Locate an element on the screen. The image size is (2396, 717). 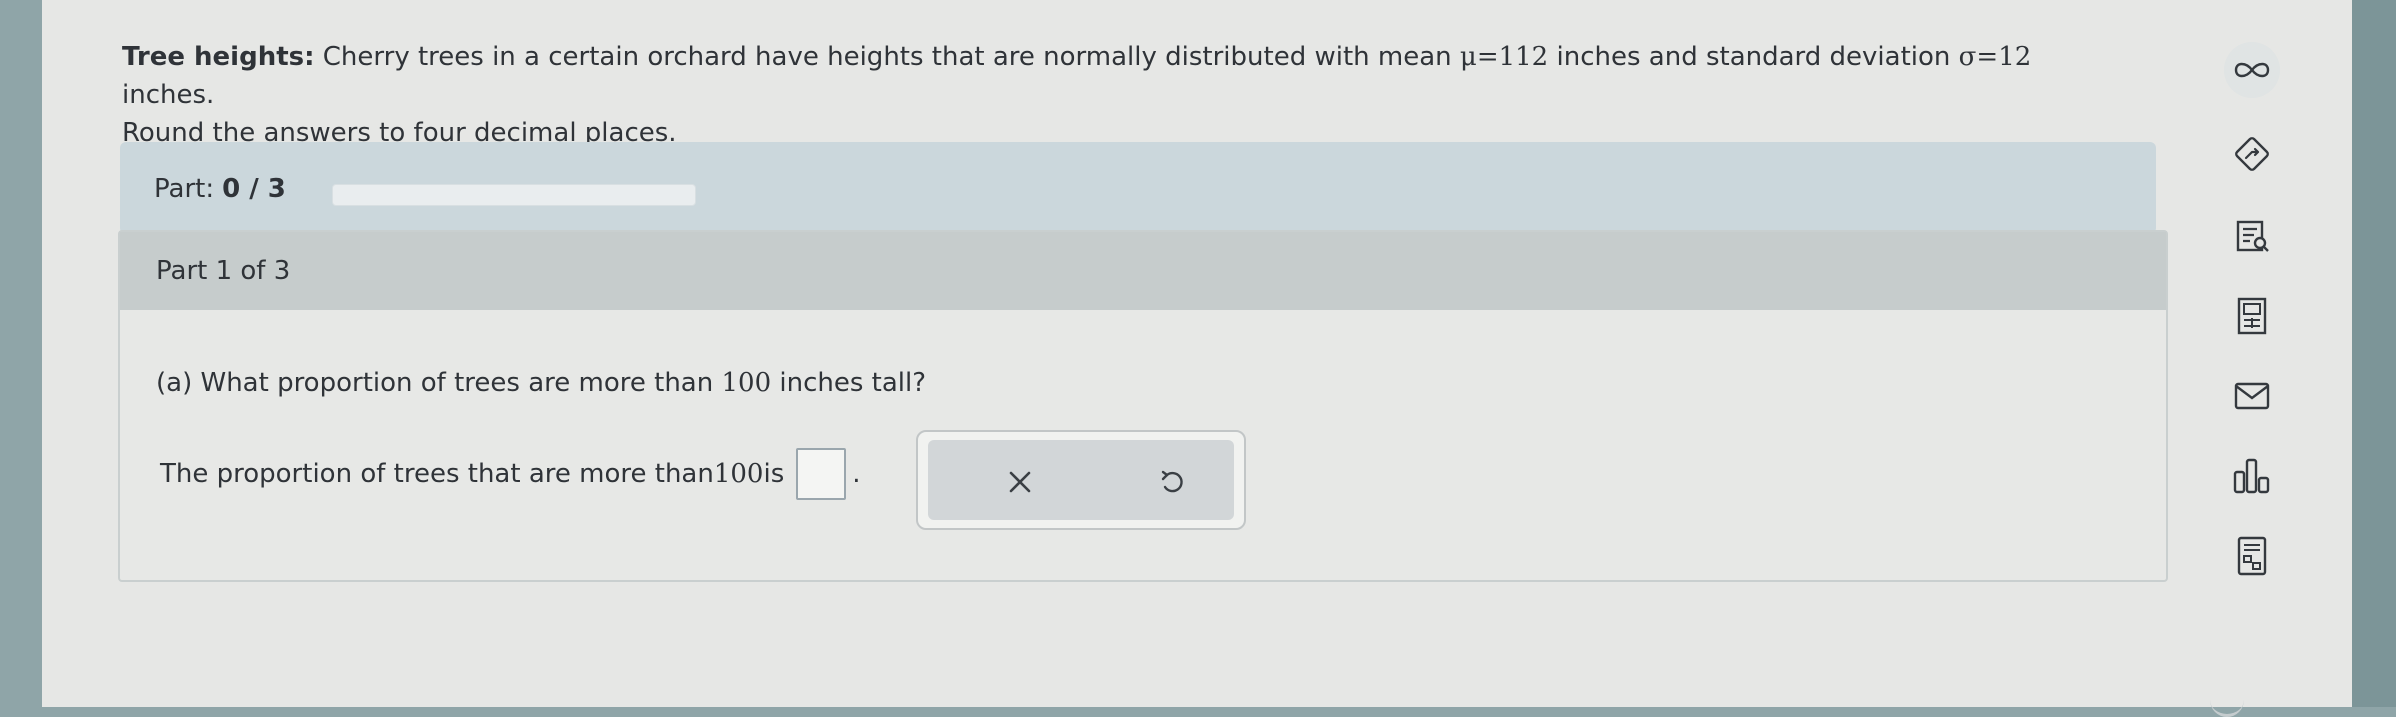
answer-input is located at coordinates (821, 474).